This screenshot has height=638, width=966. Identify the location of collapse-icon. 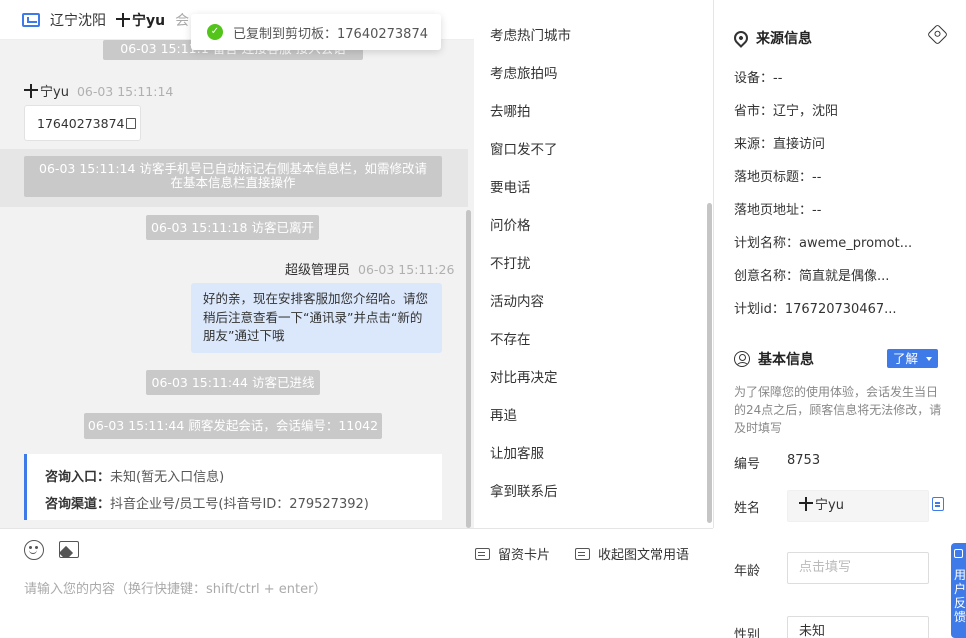
(582, 553).